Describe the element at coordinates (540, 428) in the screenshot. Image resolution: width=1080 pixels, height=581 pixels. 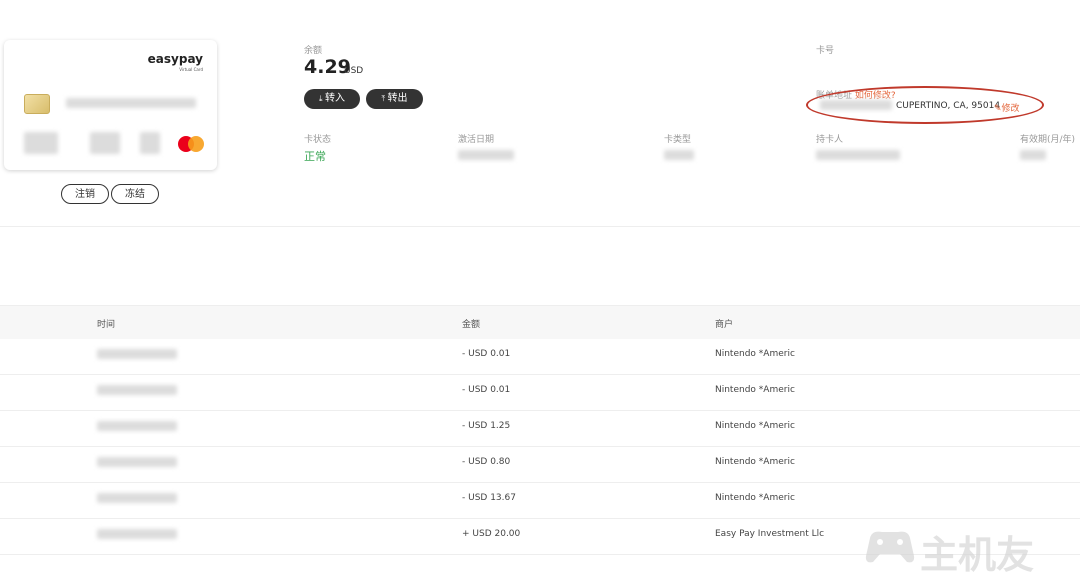
I see `table-row: - USD 1.25 Nintendo *Americ` at that location.